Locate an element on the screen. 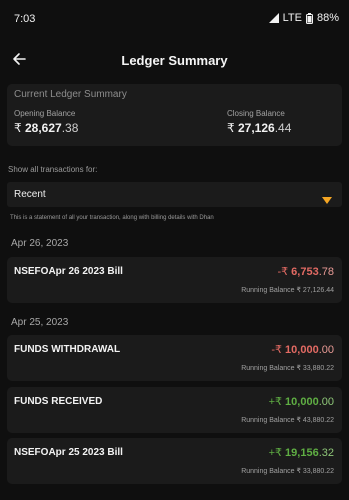 This screenshot has height=500, width=349. transaction-amount: +₹ 10,000.00 is located at coordinates (301, 401).